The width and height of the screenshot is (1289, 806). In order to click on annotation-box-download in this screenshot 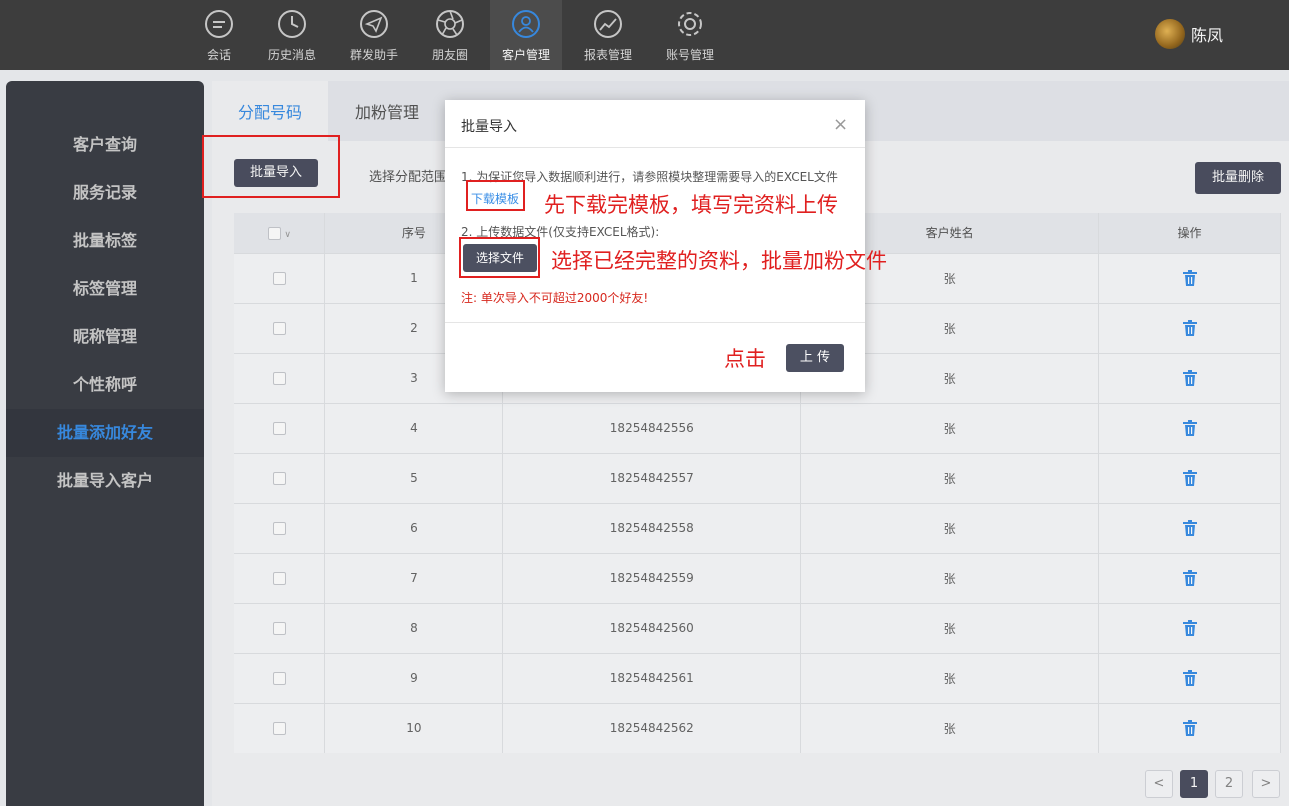, I will do `click(495, 195)`.